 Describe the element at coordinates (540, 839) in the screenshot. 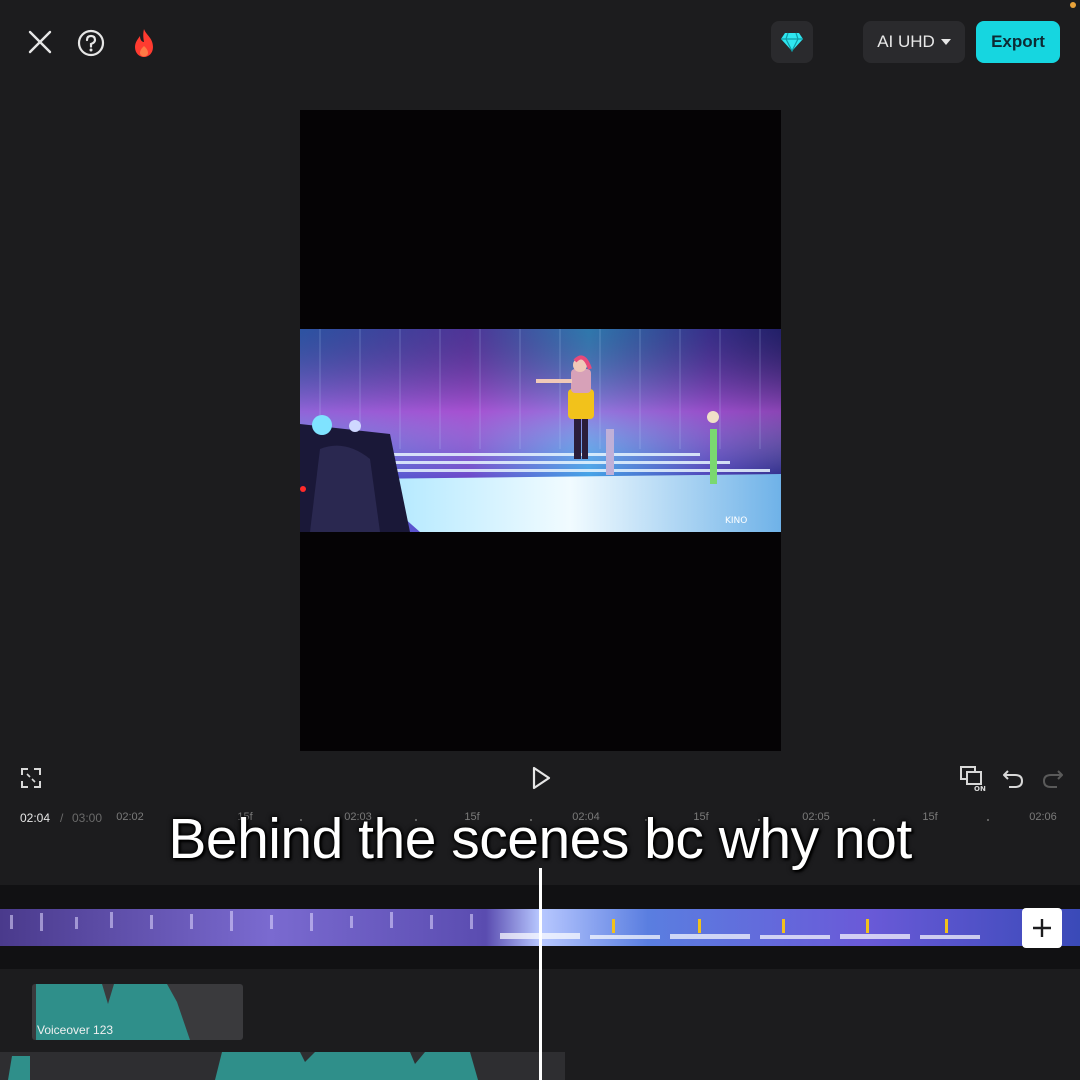

I see `caption-overlay: Behind the scenes bc why not` at that location.